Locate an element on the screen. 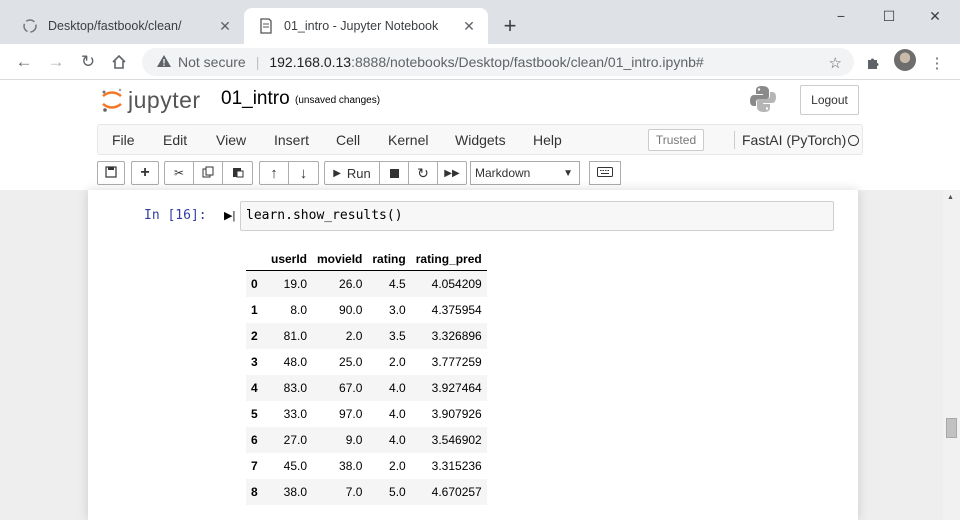 The height and width of the screenshot is (520, 960). bookmark-star-icon: ☆ is located at coordinates (835, 63).